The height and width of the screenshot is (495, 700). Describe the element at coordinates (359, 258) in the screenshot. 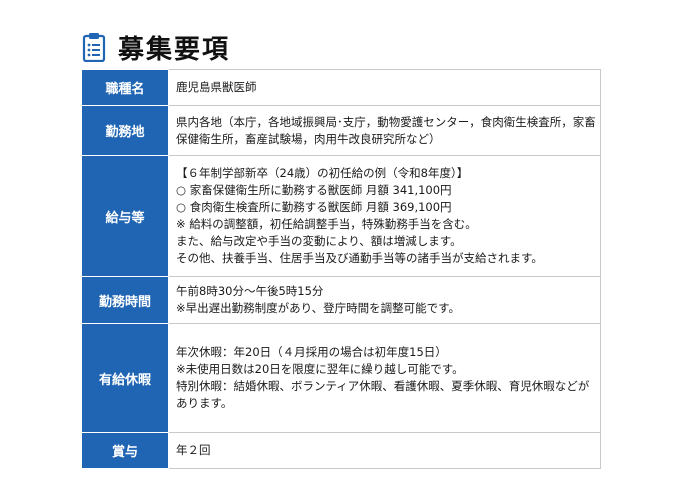

I see `value-line: その他、扶養手当、住居手当及び通勤手当等の諸手当が支給されます。` at that location.